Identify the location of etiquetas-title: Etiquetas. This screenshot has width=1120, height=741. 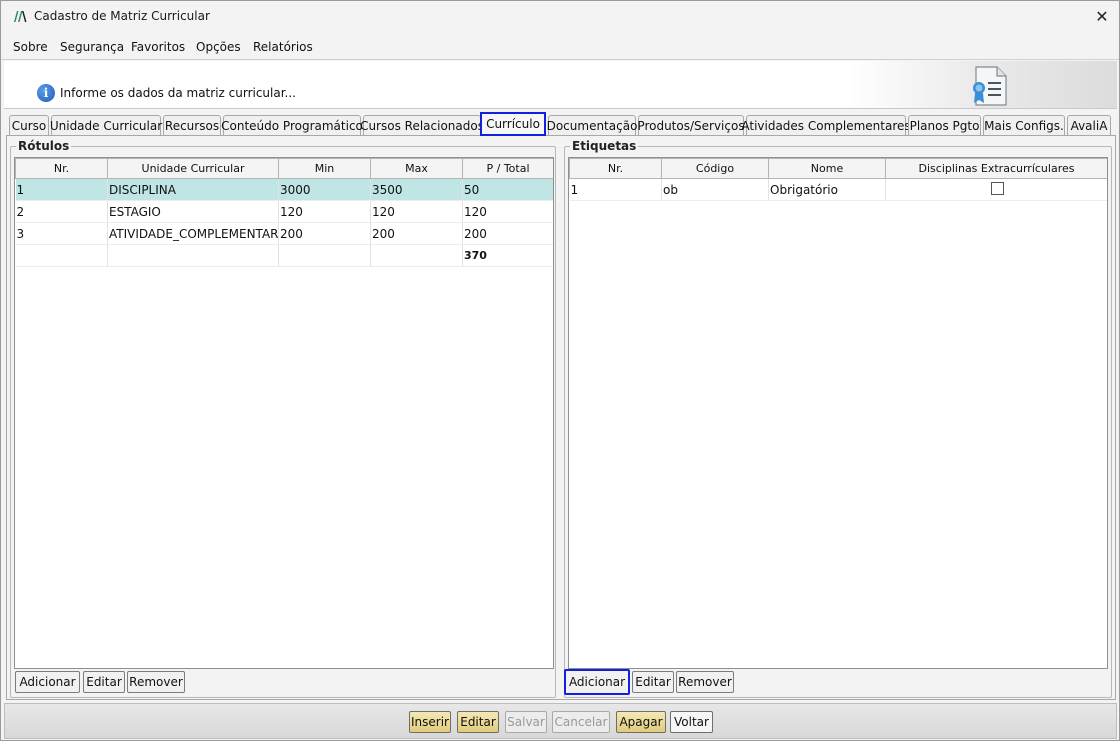
(604, 146).